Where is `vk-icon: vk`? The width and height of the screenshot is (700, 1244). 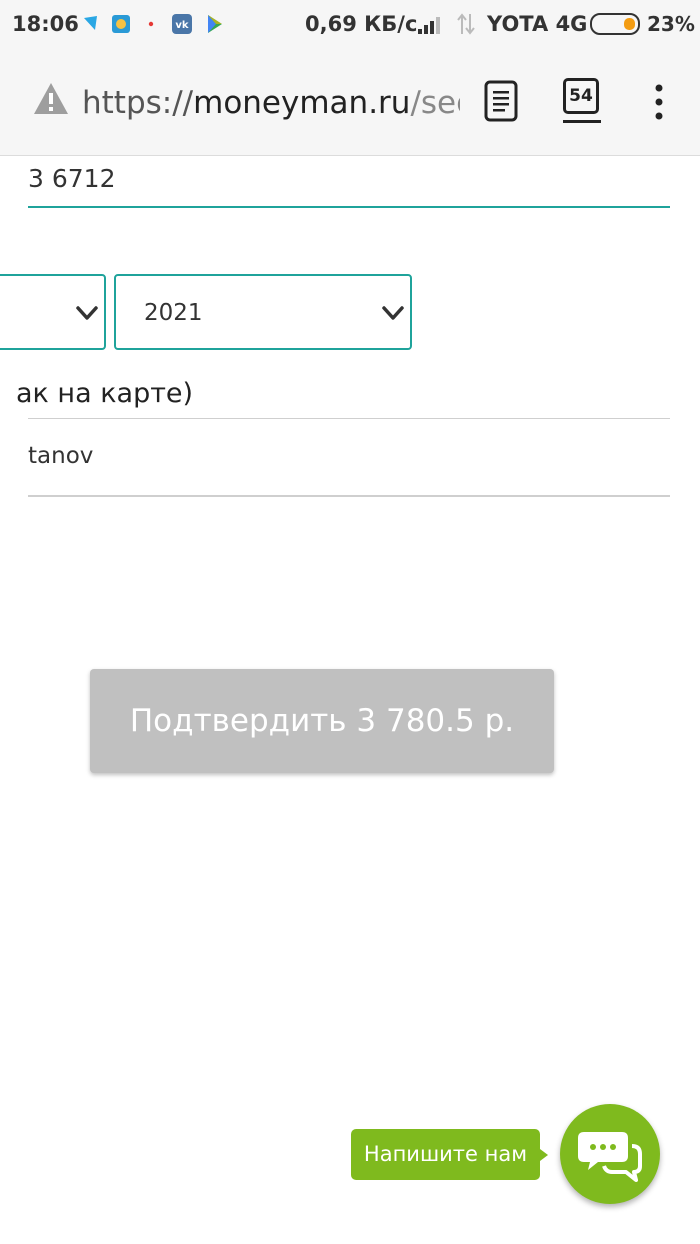 vk-icon: vk is located at coordinates (182, 24).